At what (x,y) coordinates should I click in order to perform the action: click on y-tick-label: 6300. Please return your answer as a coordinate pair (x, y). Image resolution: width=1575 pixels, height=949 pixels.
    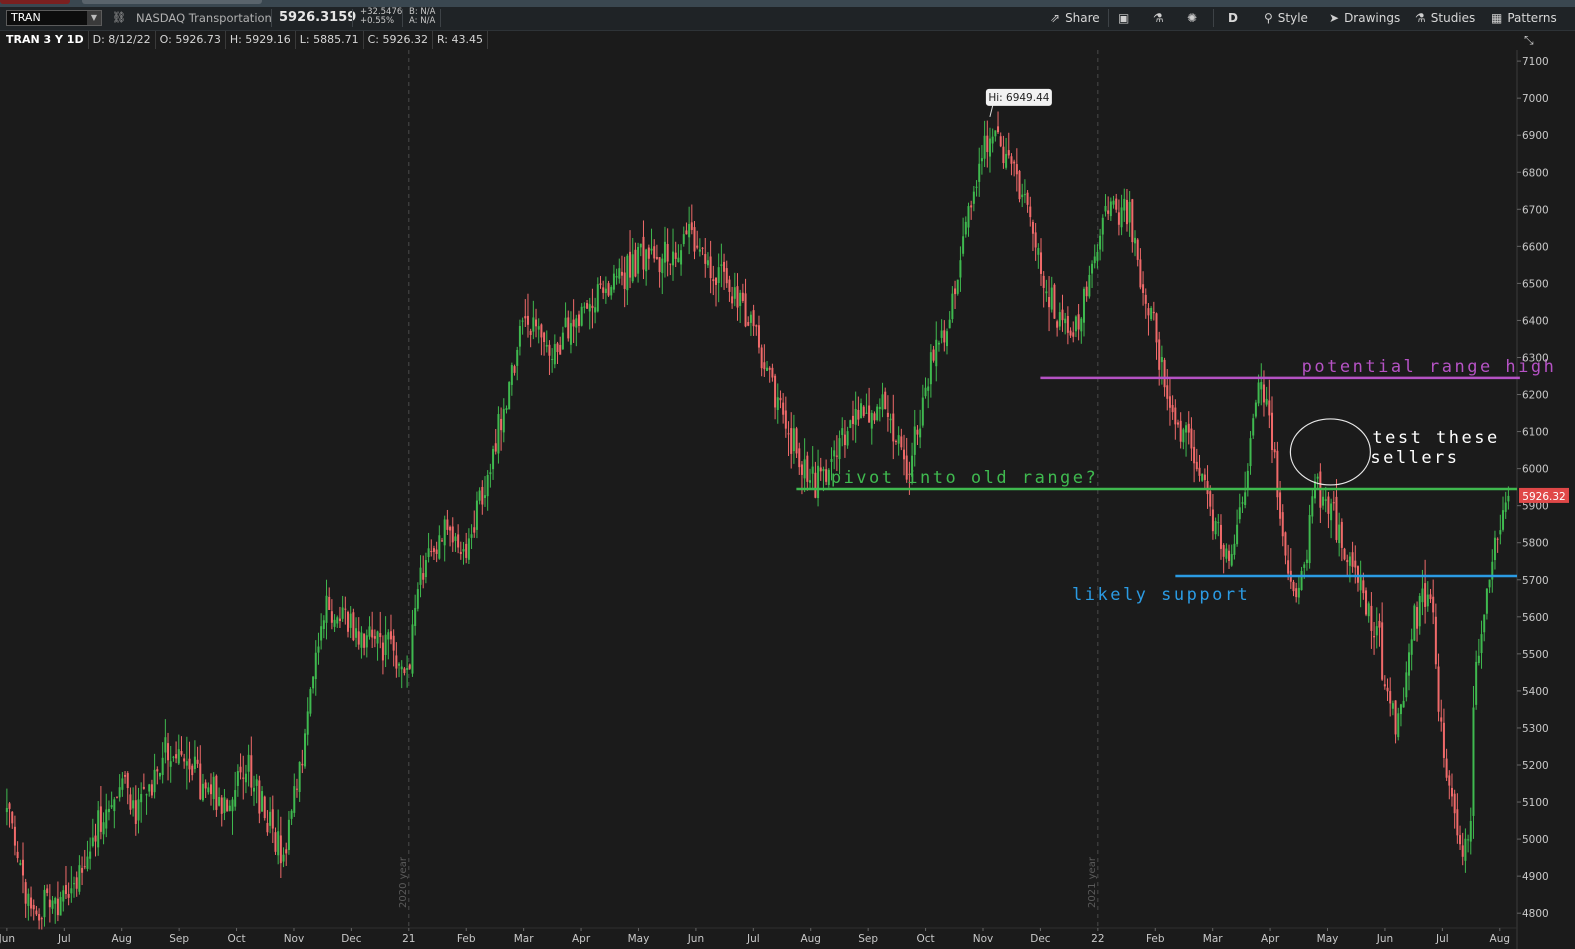
    Looking at the image, I should click on (1535, 358).